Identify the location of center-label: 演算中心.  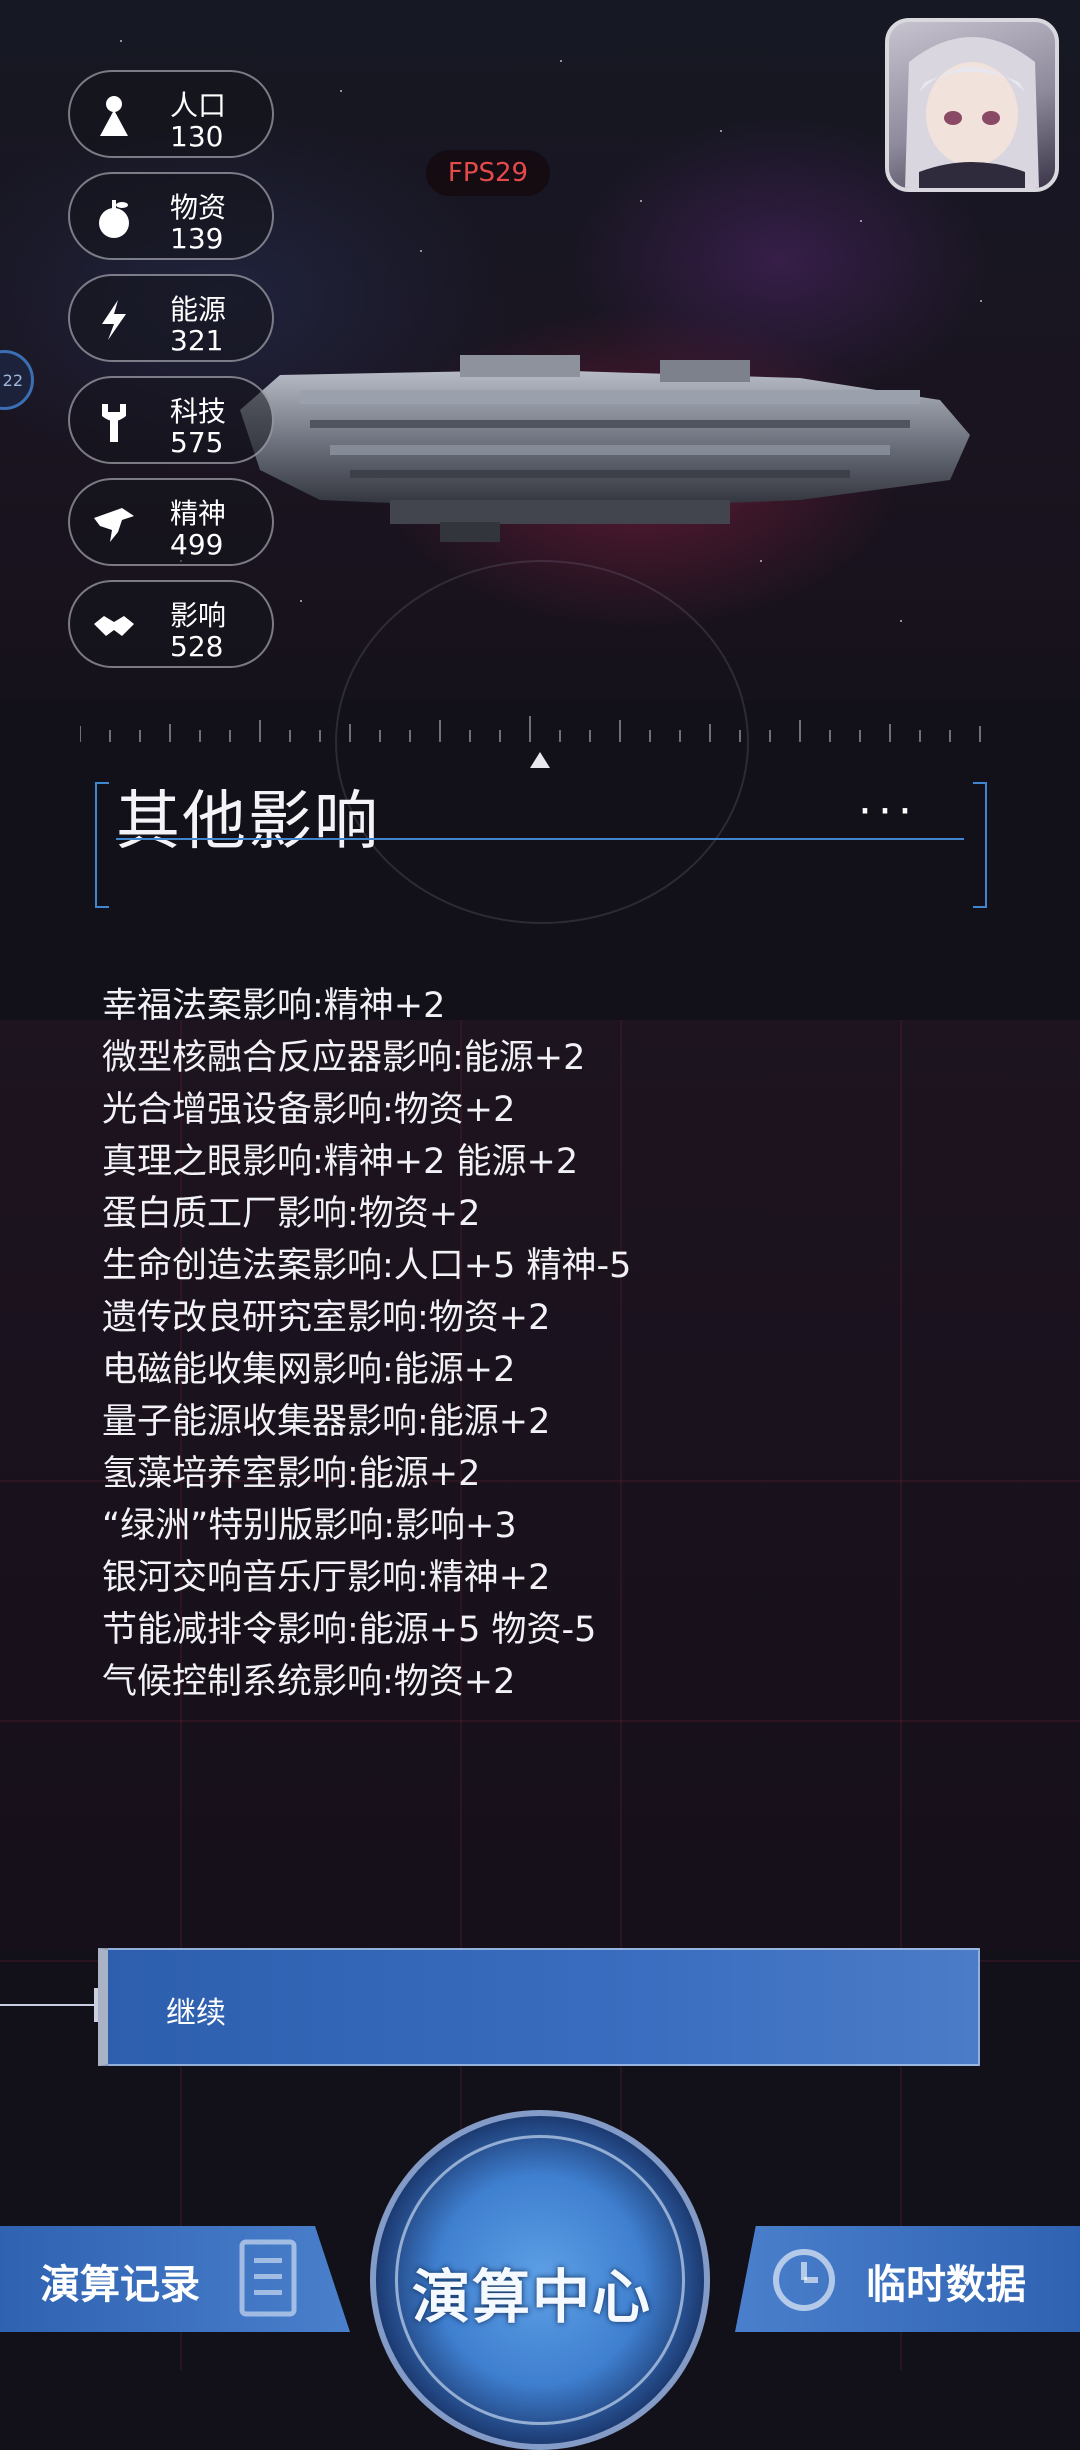
(532, 2297).